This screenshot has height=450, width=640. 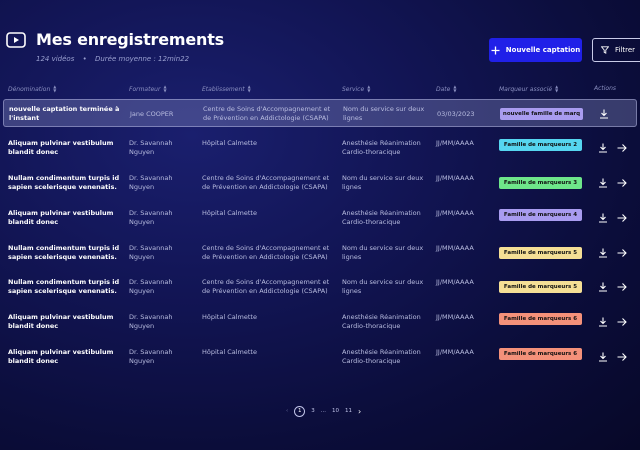 What do you see at coordinates (287, 411) in the screenshot?
I see `chevron-left-icon: ‹` at bounding box center [287, 411].